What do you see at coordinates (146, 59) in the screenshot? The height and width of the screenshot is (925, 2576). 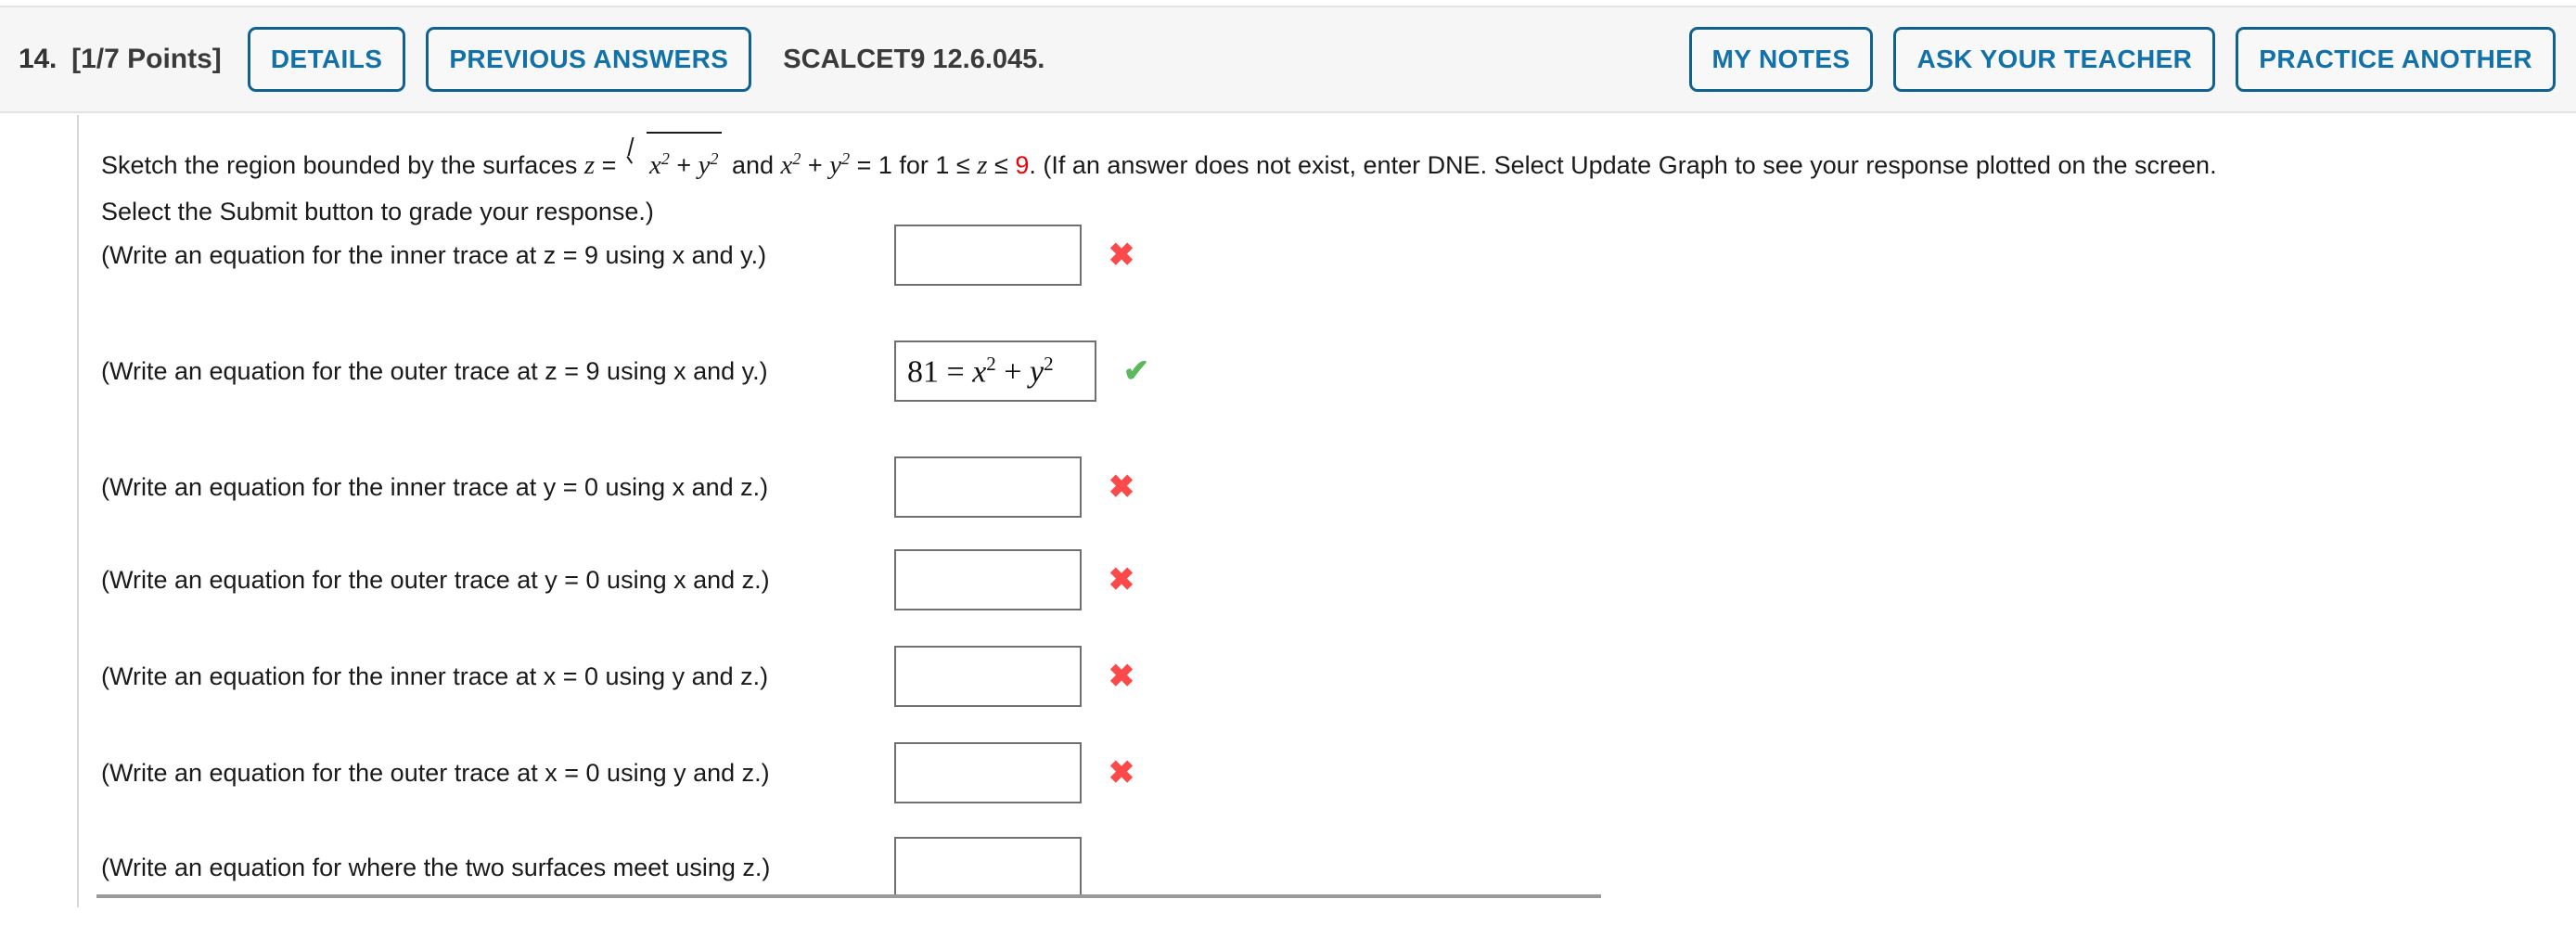 I see `points-badge: [1/7 Points]` at bounding box center [146, 59].